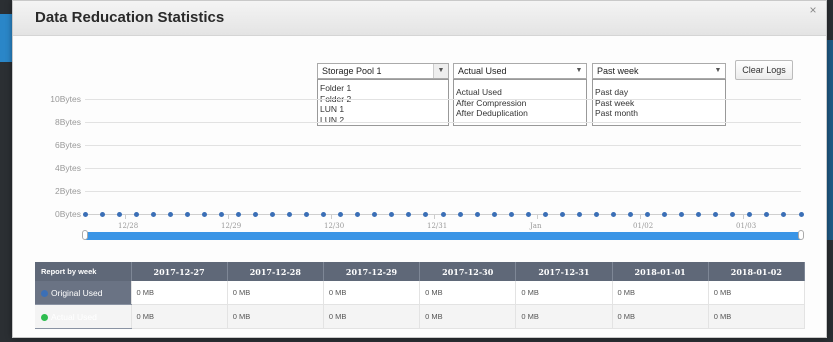 The width and height of the screenshot is (833, 342). I want to click on row-header-original-used: Original Used, so click(83, 293).